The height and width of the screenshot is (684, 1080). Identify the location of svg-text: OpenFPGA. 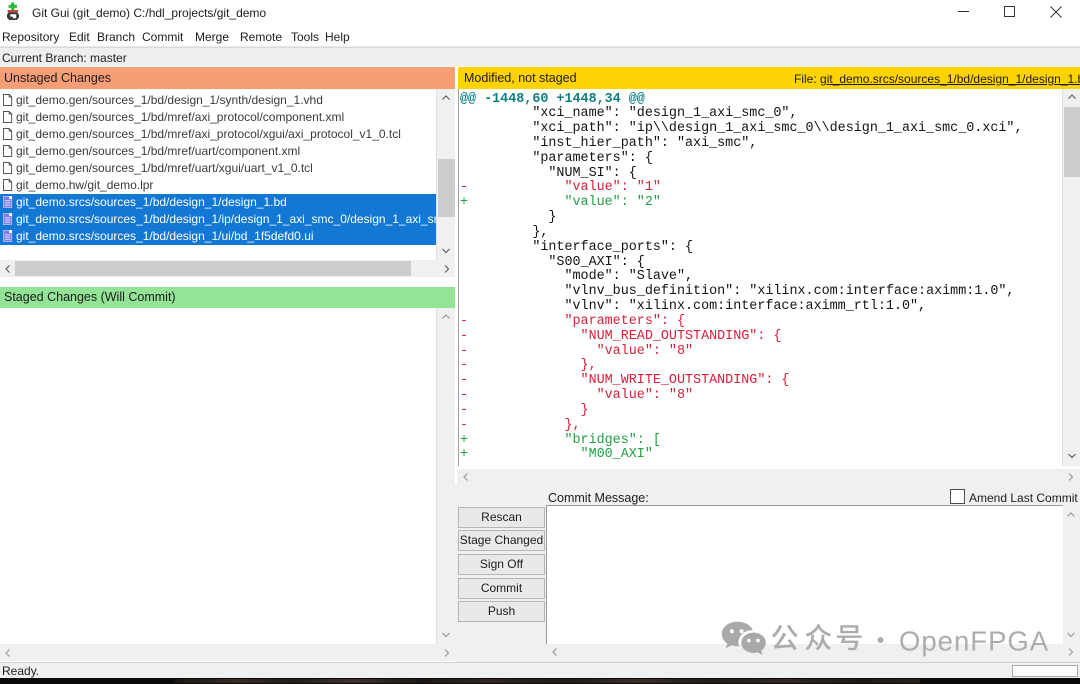
(974, 641).